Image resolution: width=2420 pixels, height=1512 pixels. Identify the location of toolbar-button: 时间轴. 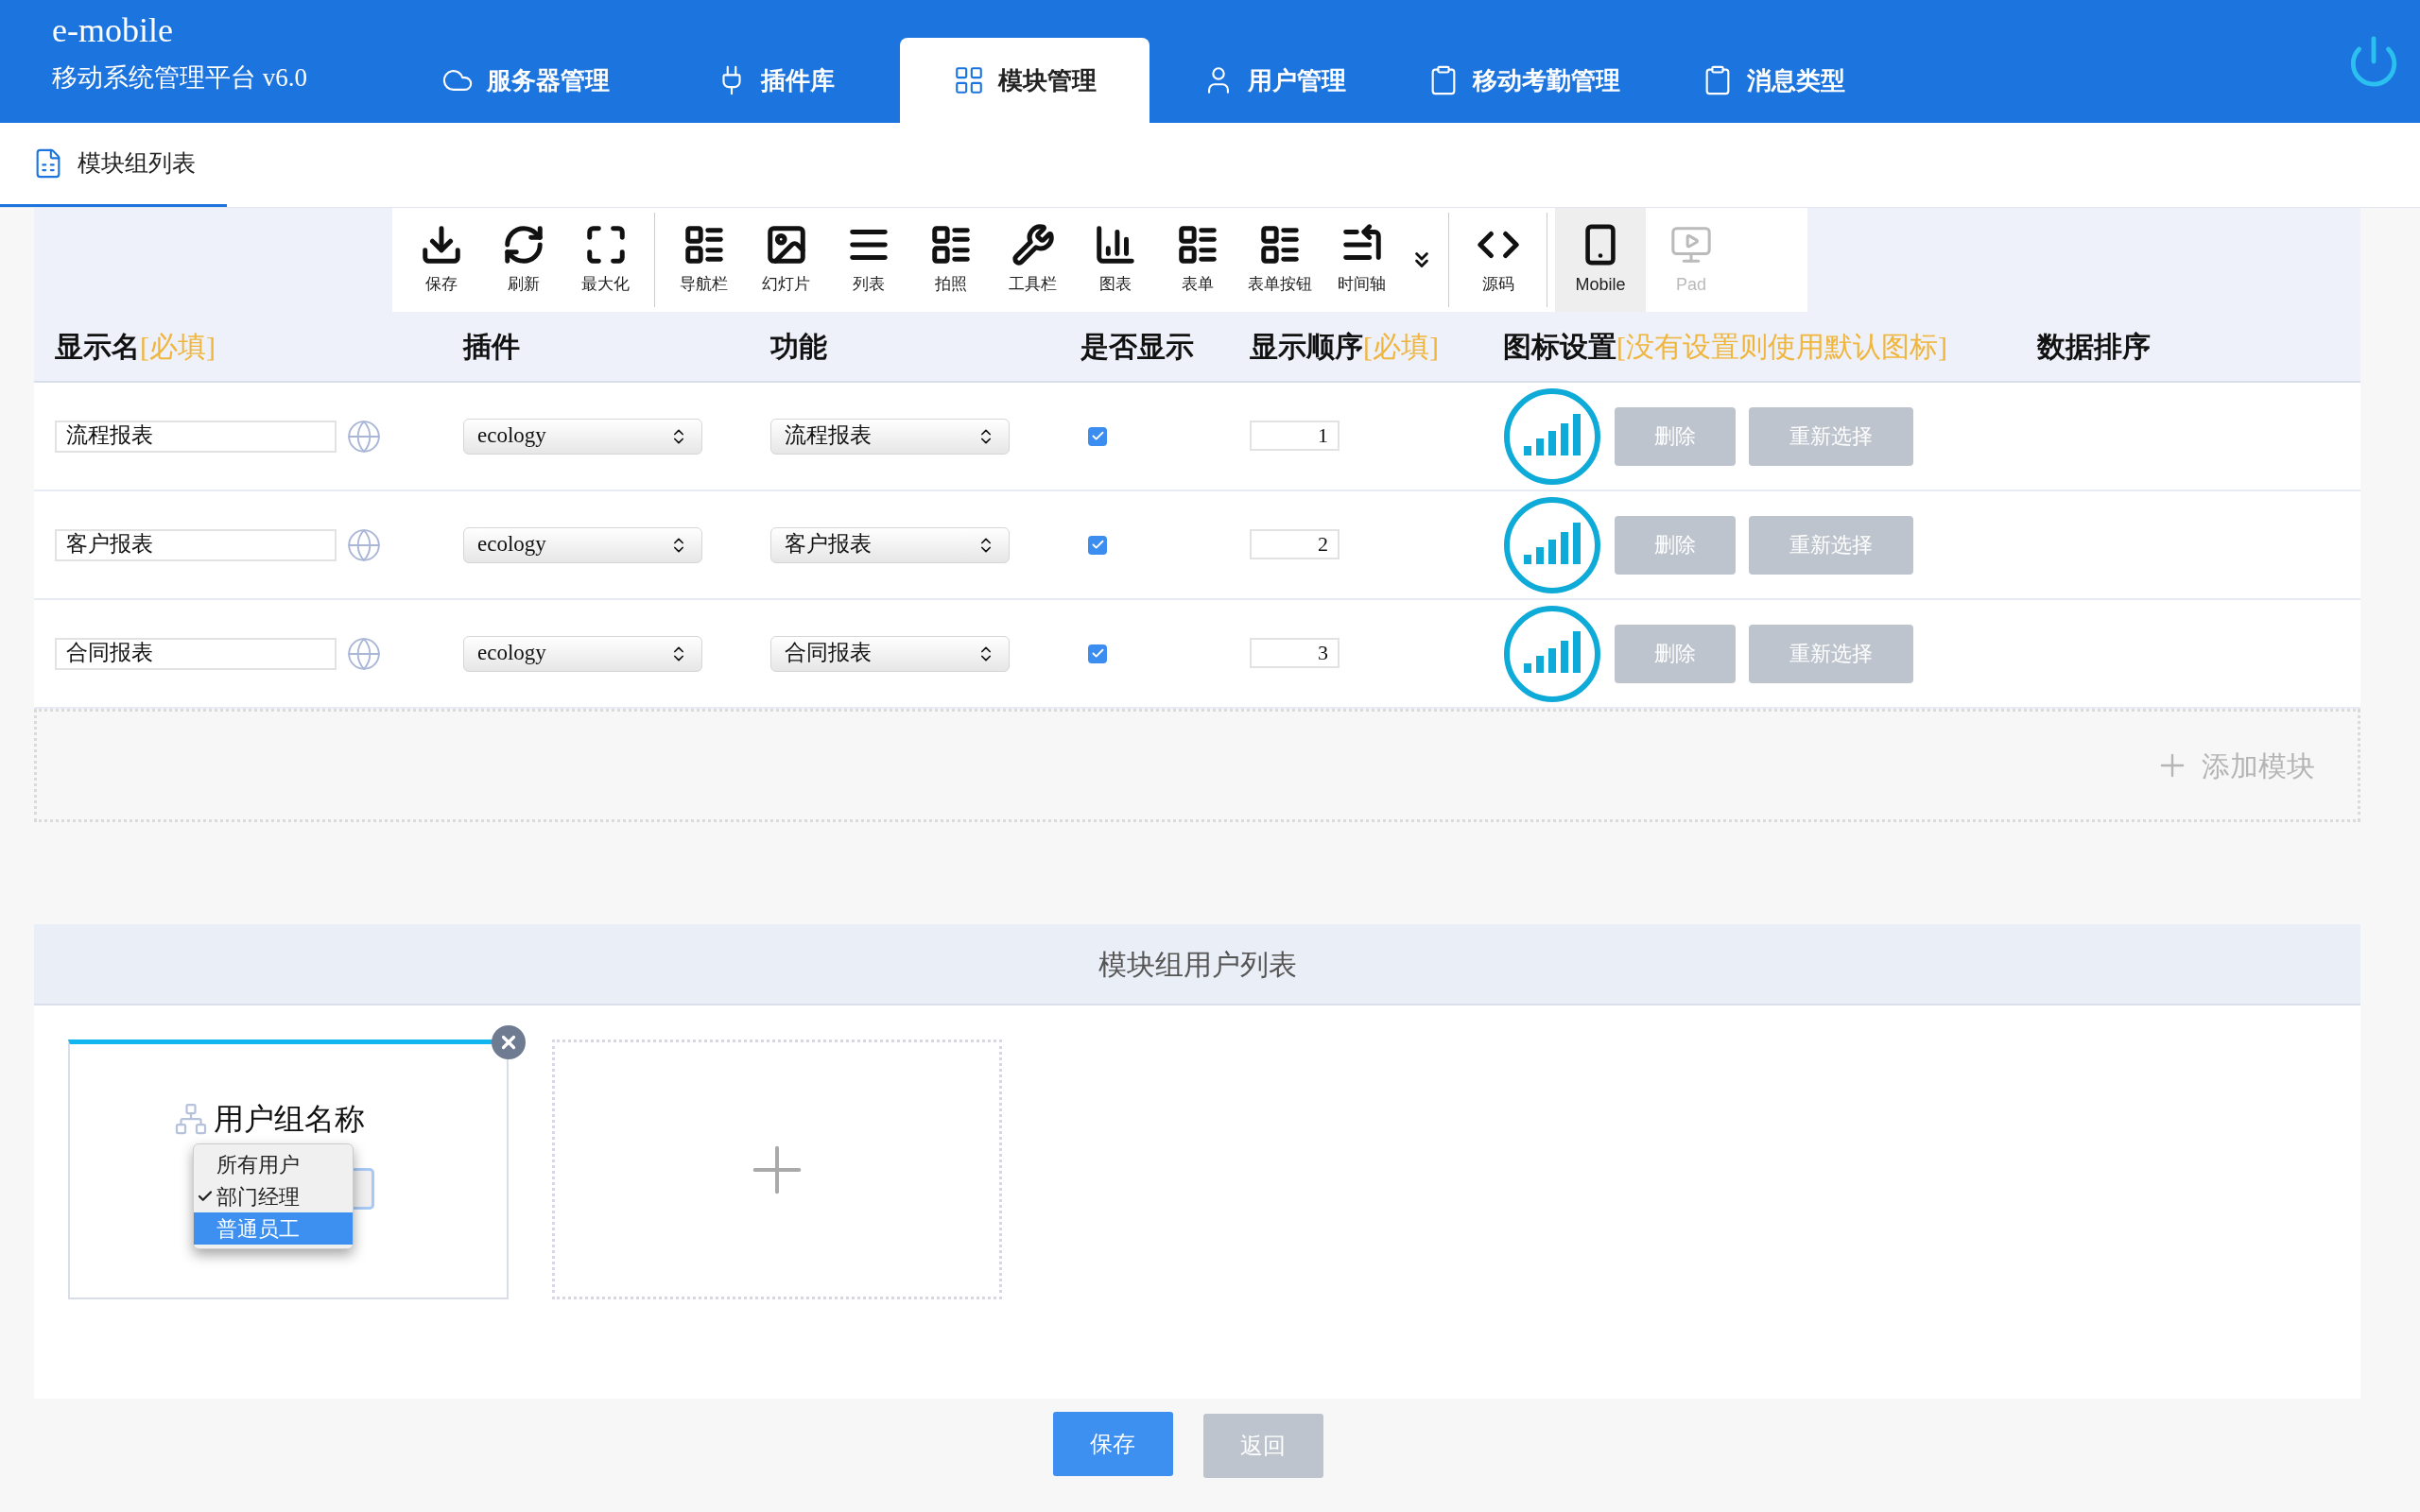
(1362, 260).